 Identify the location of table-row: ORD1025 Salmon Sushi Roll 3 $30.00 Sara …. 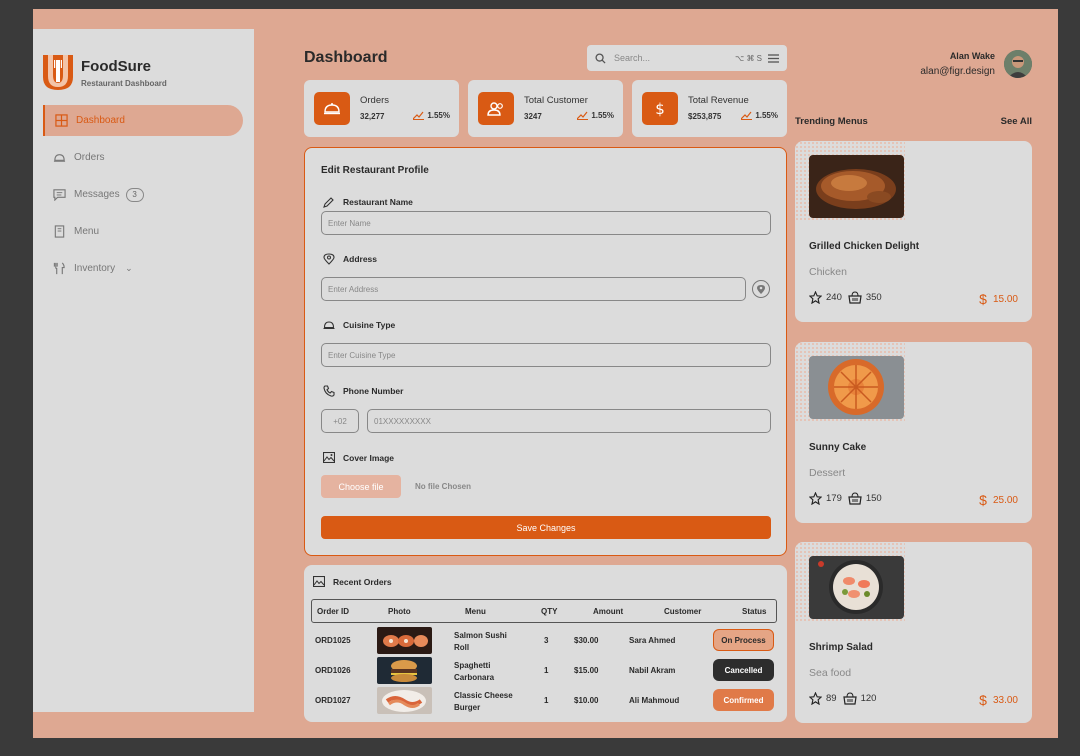
(544, 641).